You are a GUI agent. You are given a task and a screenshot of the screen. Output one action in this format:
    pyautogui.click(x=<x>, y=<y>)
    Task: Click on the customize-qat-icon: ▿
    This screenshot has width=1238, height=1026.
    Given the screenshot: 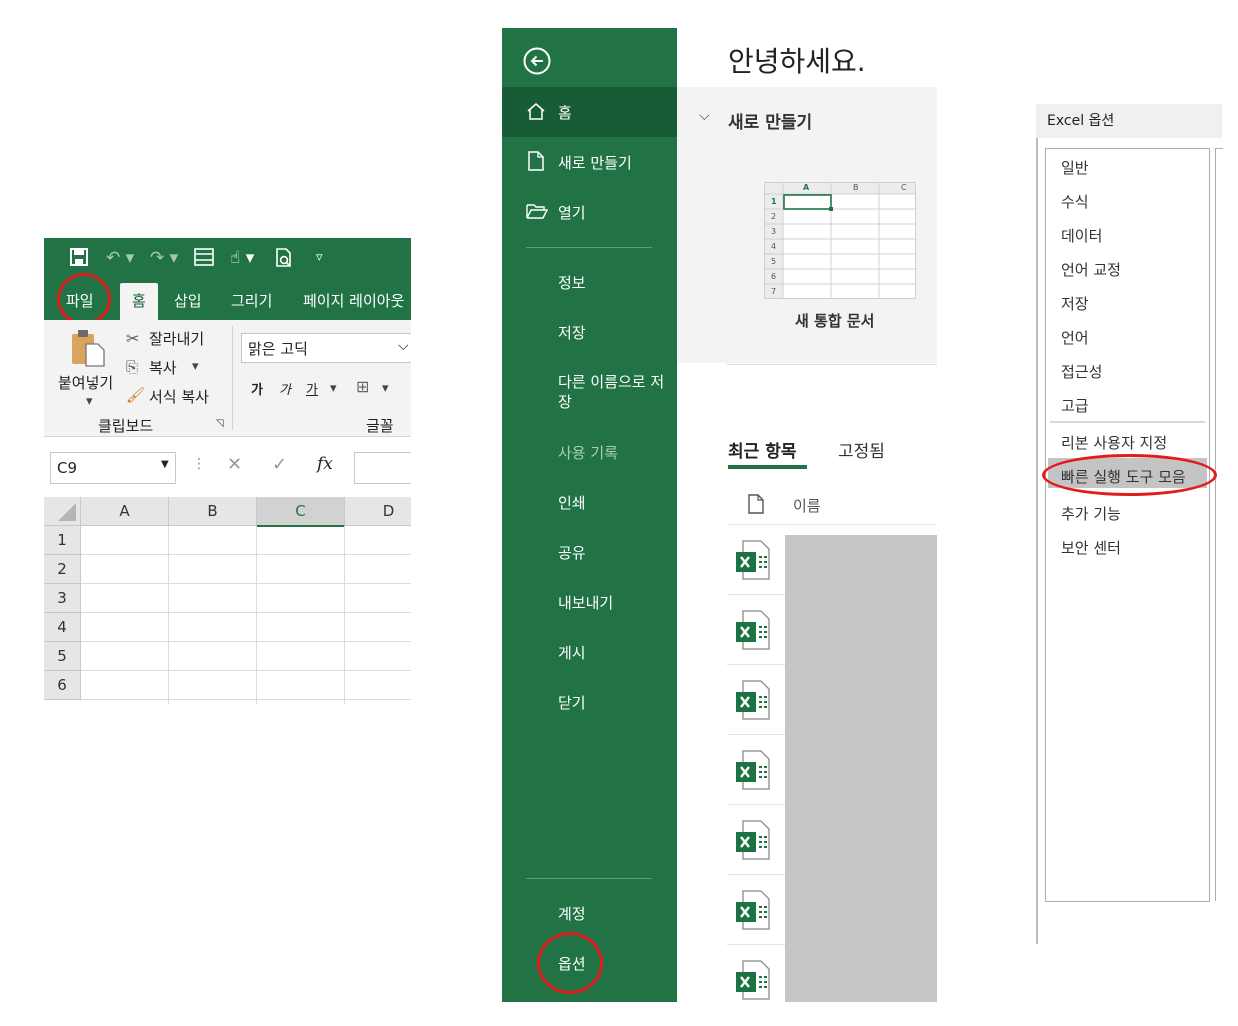 What is the action you would take?
    pyautogui.click(x=319, y=257)
    